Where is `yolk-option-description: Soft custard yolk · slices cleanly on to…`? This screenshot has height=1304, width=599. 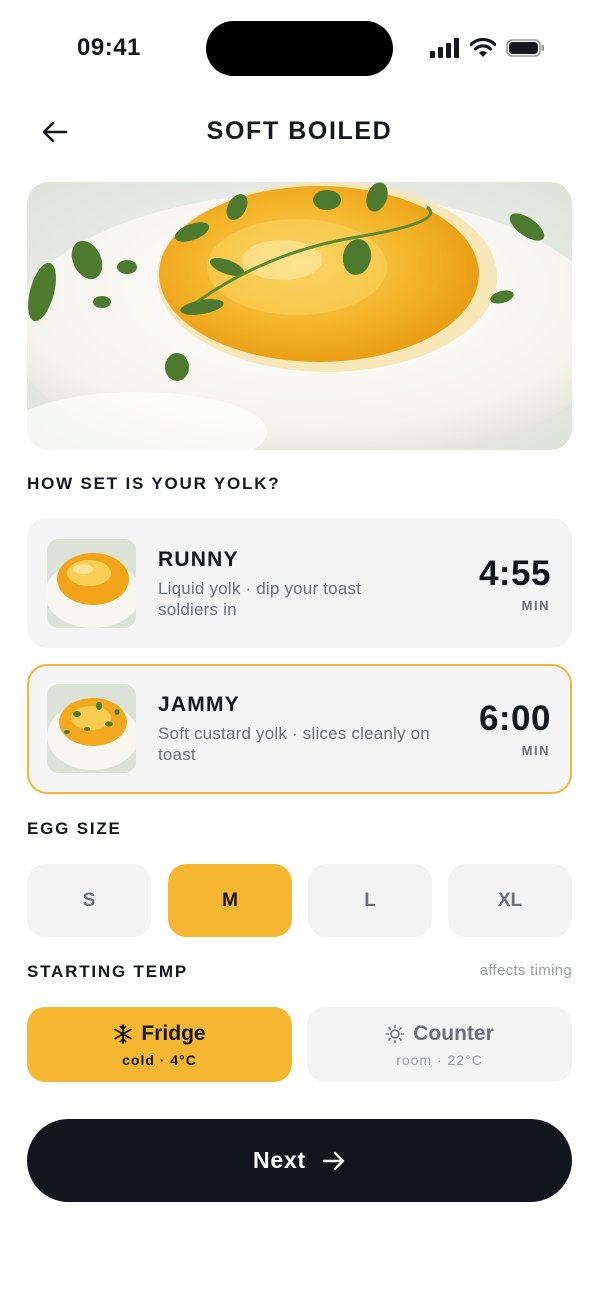 yolk-option-description: Soft custard yolk · slices cleanly on to… is located at coordinates (294, 744).